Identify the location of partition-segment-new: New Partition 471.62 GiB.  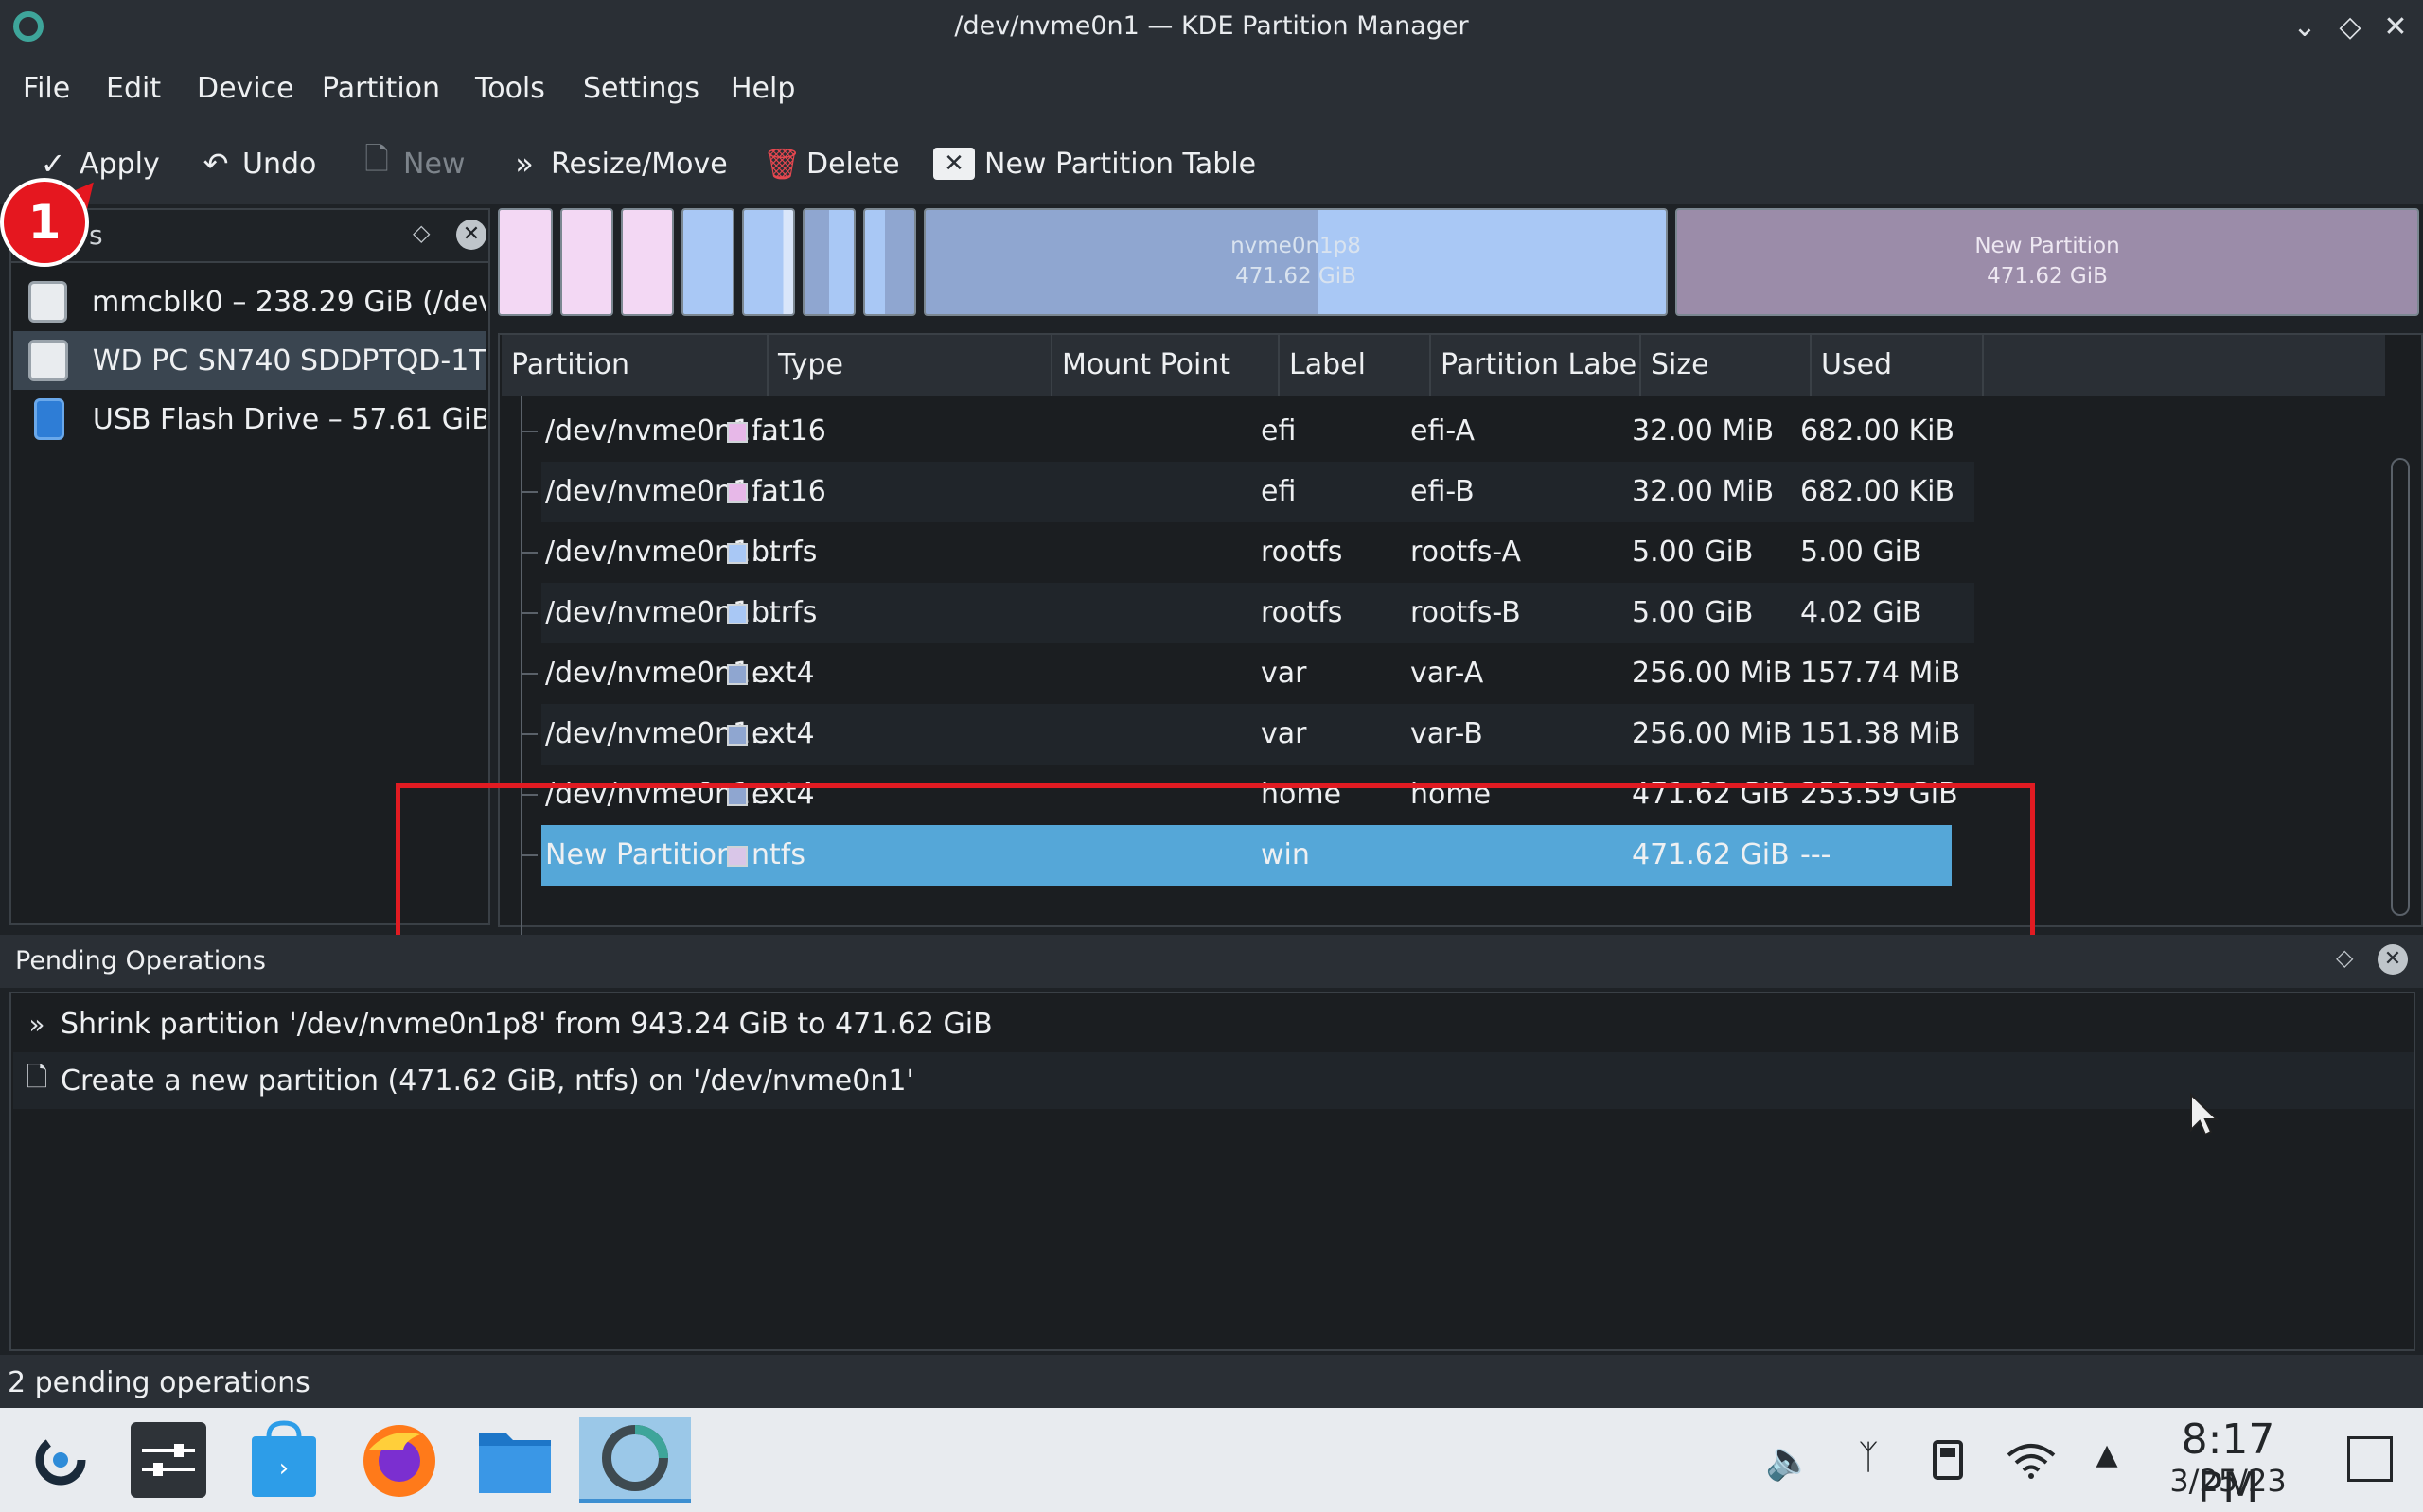
(2047, 262).